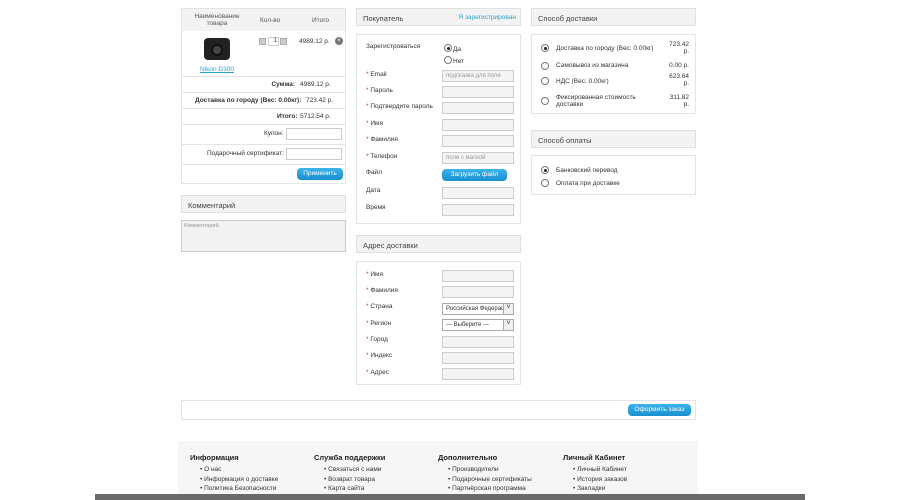  What do you see at coordinates (595, 480) in the screenshot?
I see `footer-link: История заказов` at bounding box center [595, 480].